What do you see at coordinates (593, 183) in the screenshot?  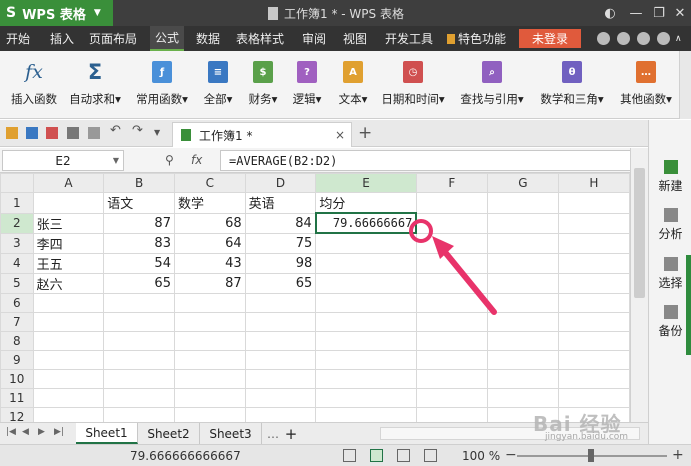 I see `column-header-h: H` at bounding box center [593, 183].